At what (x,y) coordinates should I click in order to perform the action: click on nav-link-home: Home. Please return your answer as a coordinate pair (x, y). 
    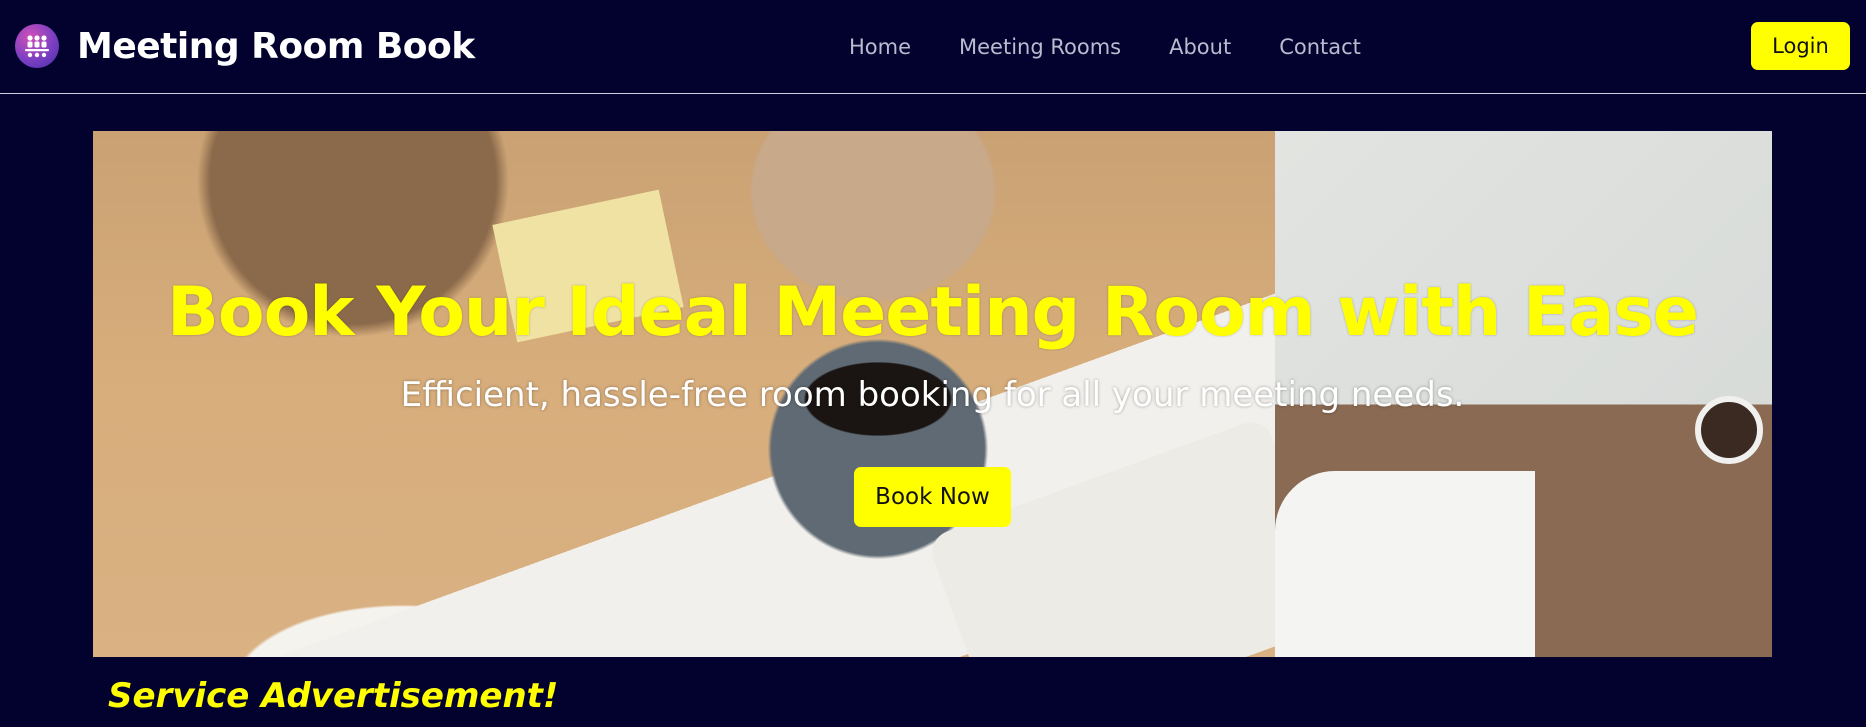
    Looking at the image, I should click on (880, 47).